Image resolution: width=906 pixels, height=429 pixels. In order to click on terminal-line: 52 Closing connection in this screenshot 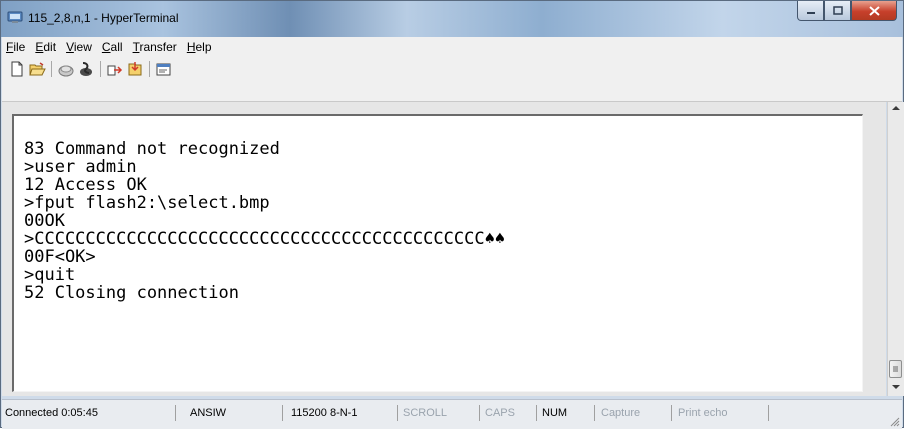, I will do `click(131, 293)`.